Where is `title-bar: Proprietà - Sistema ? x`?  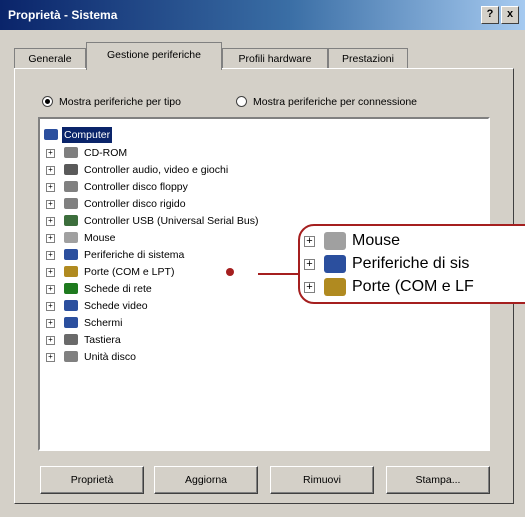 title-bar: Proprietà - Sistema ? x is located at coordinates (262, 15).